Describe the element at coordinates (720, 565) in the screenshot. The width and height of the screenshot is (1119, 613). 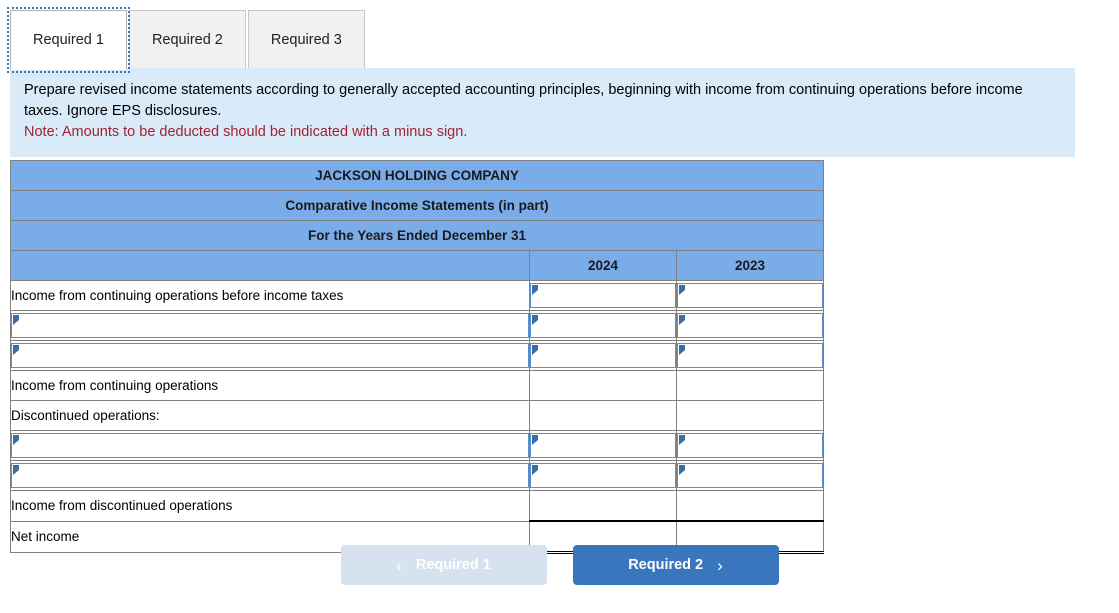
I see `chevron-right-icon: ›` at that location.